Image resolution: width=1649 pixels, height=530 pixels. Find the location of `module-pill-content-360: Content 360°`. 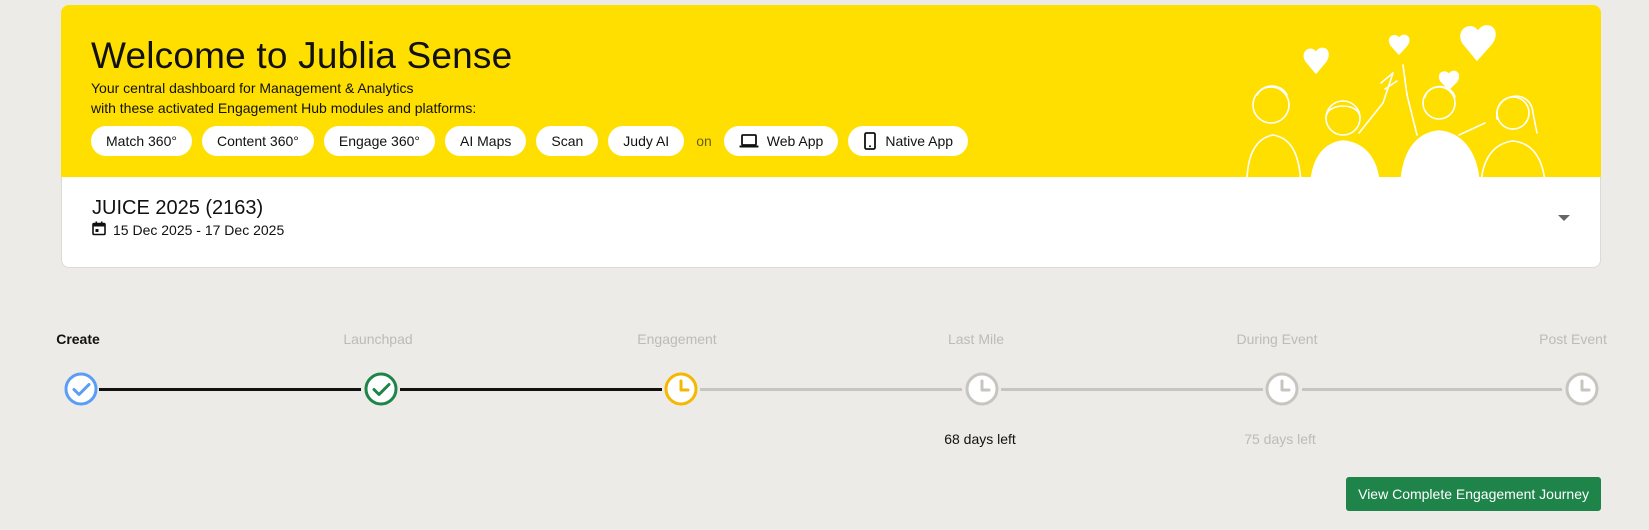

module-pill-content-360: Content 360° is located at coordinates (257, 141).